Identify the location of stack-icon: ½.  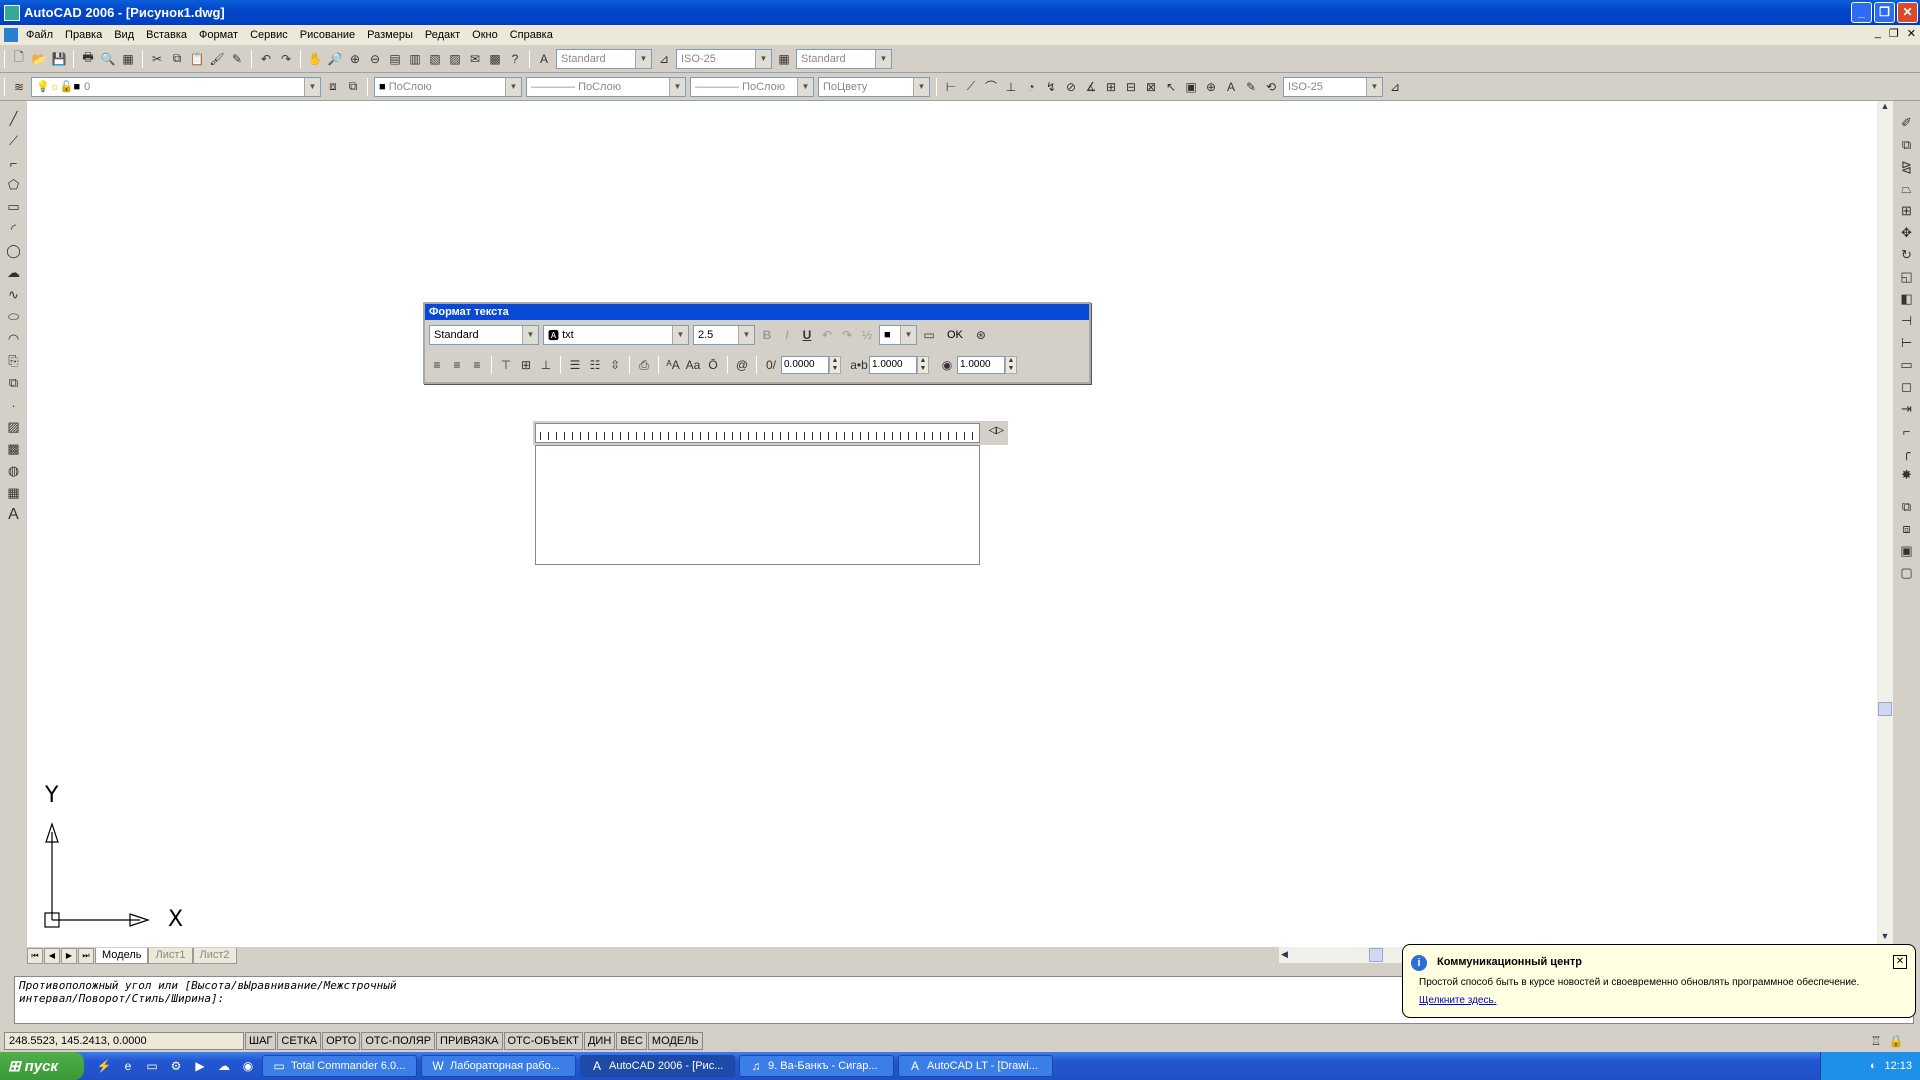
(867, 335).